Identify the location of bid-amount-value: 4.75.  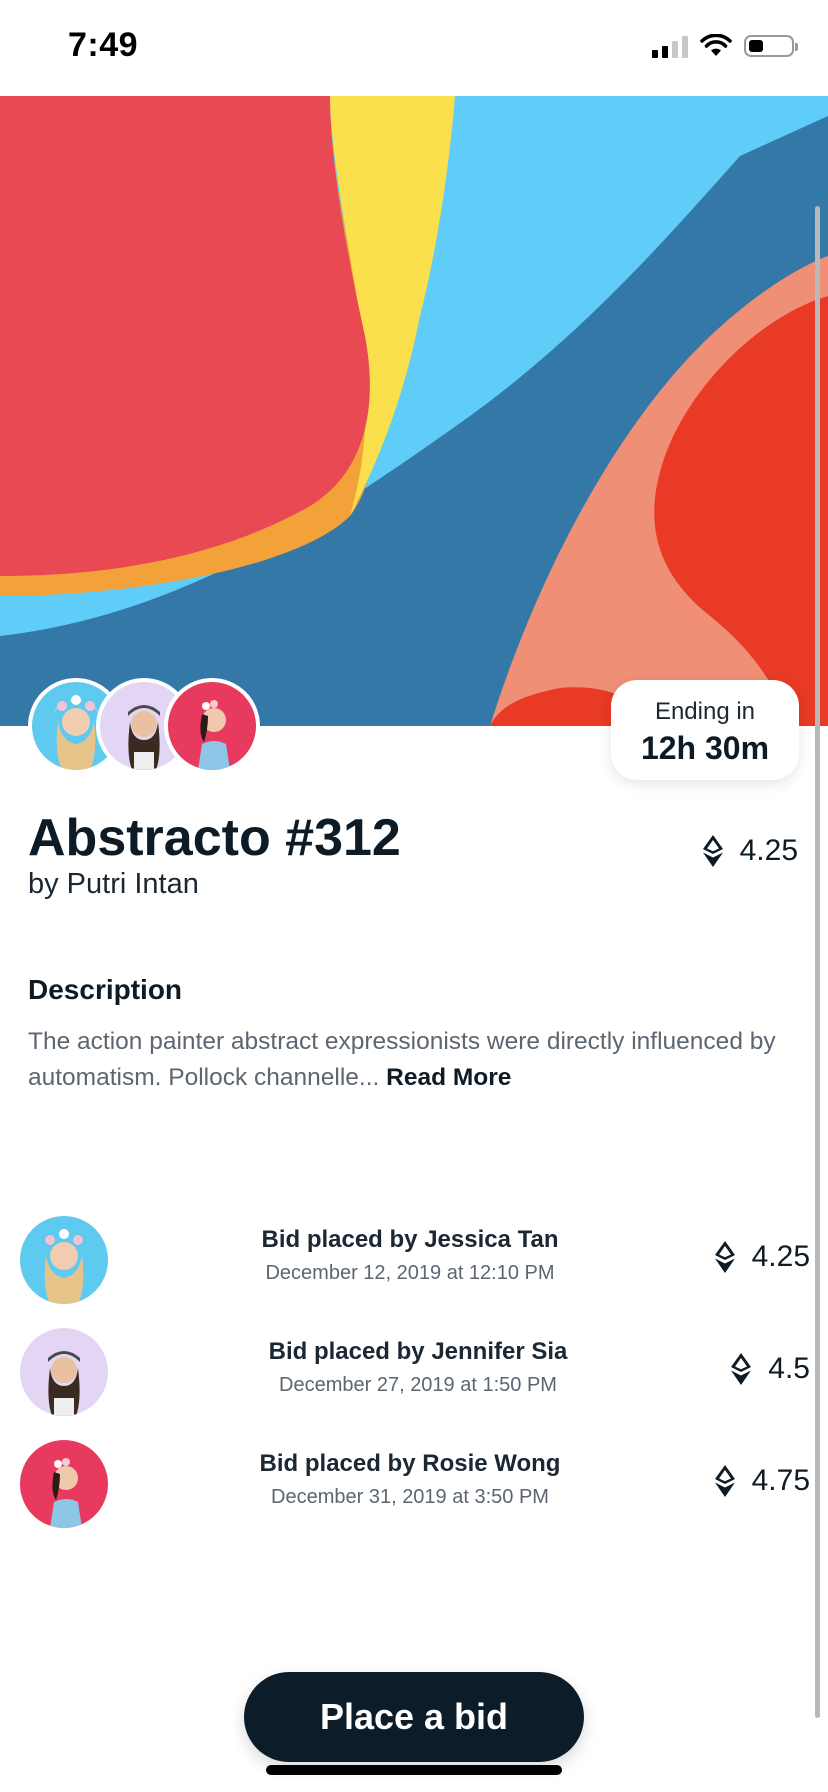
(780, 1480).